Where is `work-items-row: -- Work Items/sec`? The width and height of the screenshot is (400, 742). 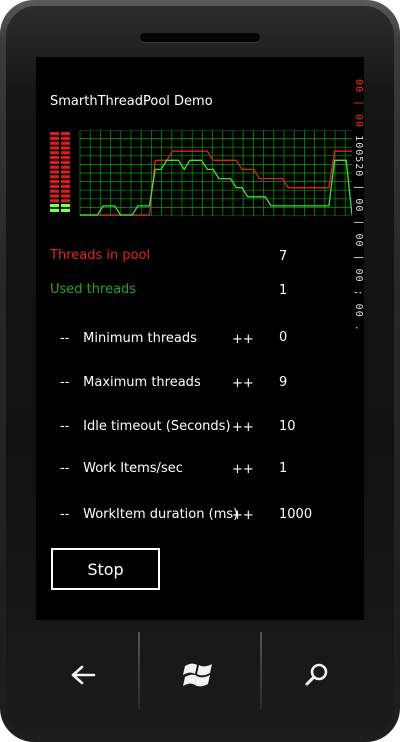 work-items-row: -- Work Items/sec is located at coordinates (121, 468).